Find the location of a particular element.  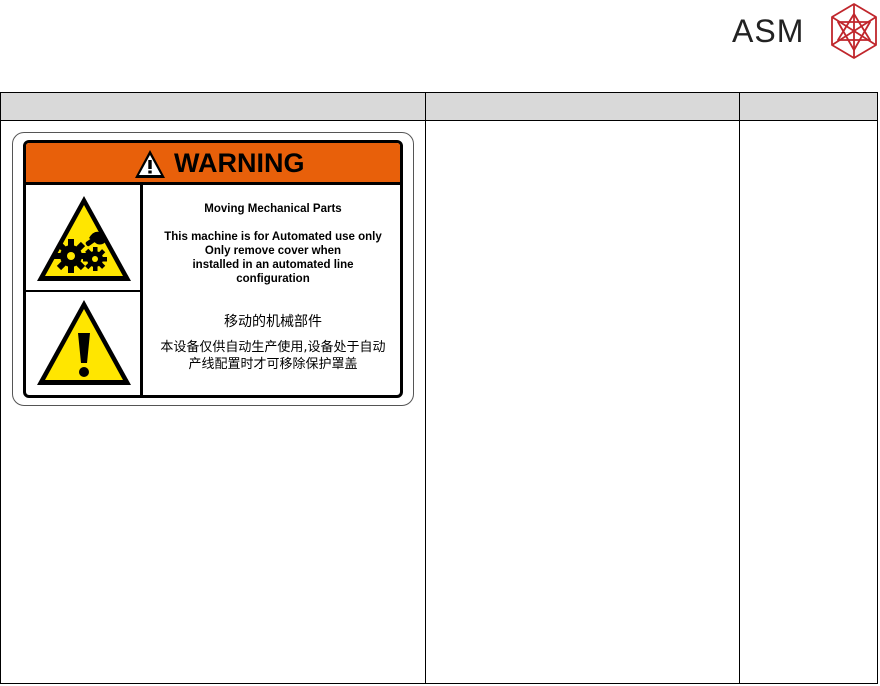

warning-banner: WARNING is located at coordinates (213, 164).